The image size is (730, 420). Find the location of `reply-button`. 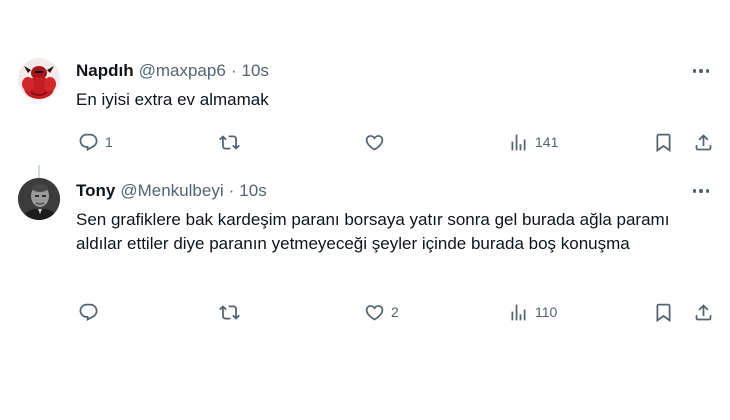

reply-button is located at coordinates (91, 312).